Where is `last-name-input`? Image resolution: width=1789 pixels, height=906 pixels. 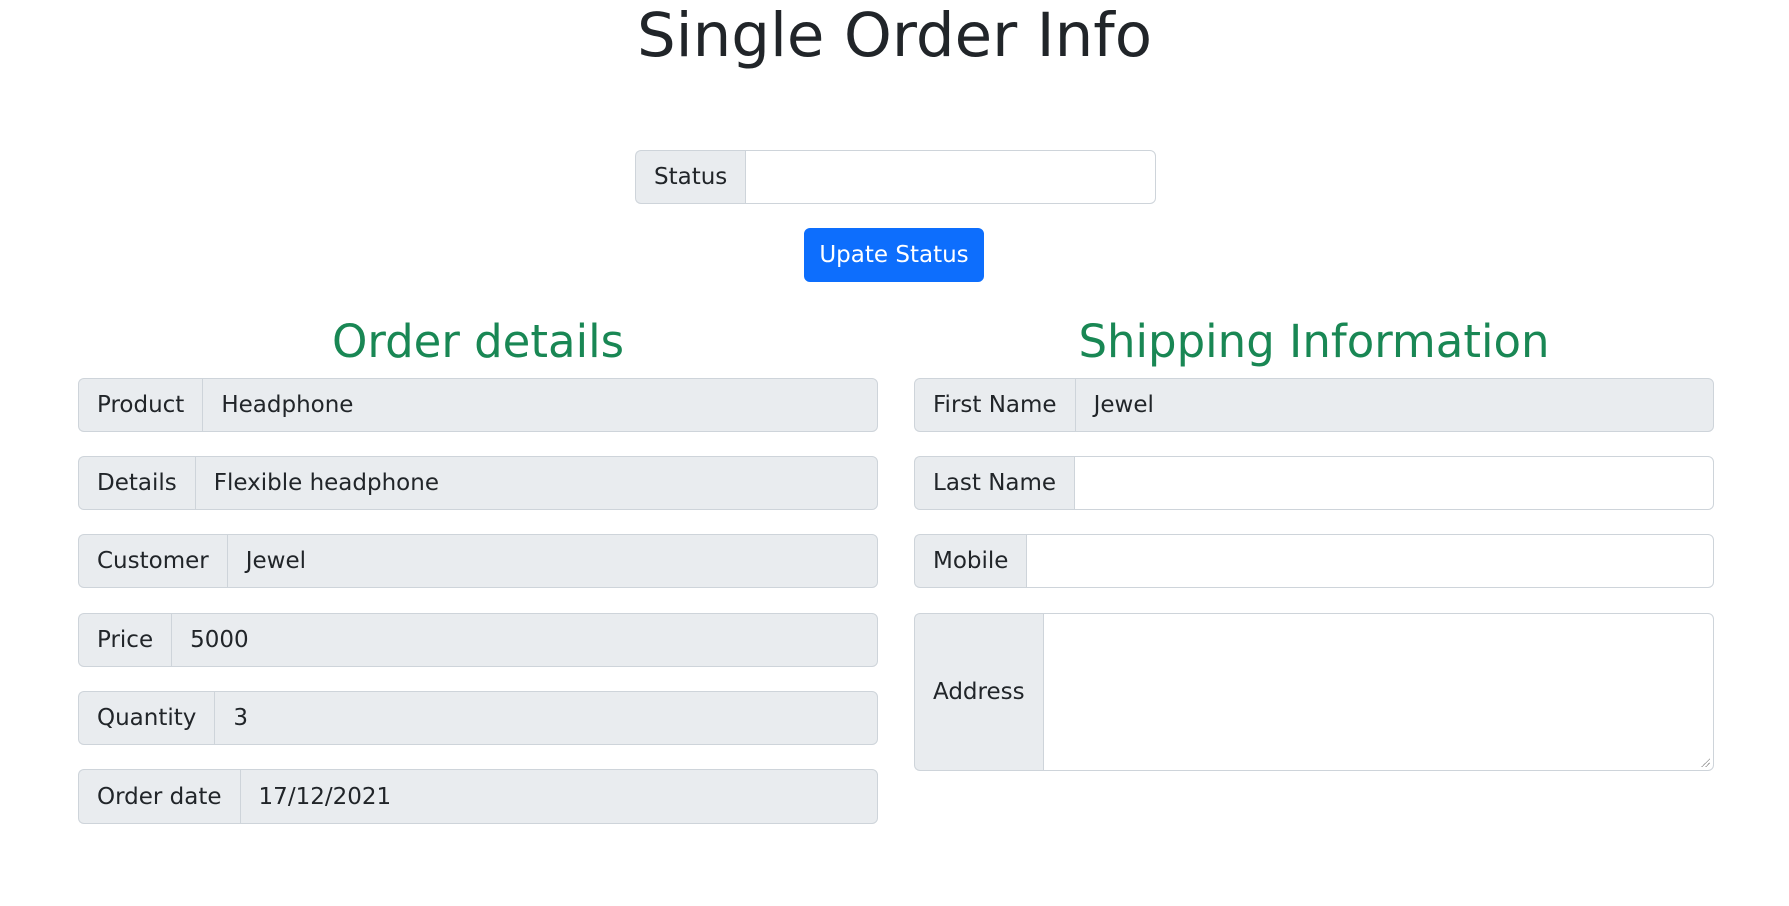
last-name-input is located at coordinates (1394, 483).